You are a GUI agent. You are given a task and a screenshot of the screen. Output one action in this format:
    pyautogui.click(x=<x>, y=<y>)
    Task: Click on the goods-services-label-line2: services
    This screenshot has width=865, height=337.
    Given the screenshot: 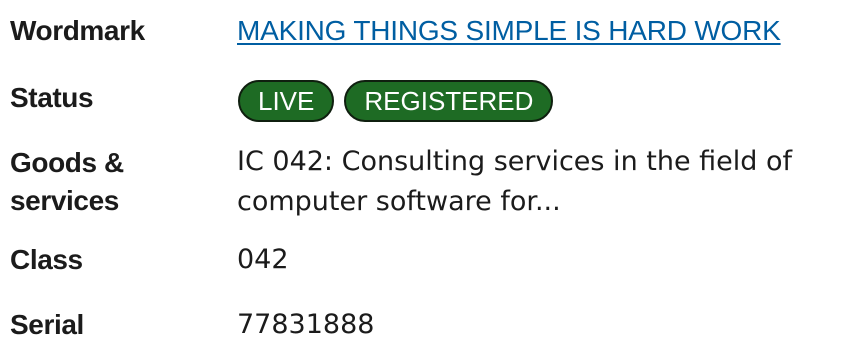 What is the action you would take?
    pyautogui.click(x=64, y=200)
    